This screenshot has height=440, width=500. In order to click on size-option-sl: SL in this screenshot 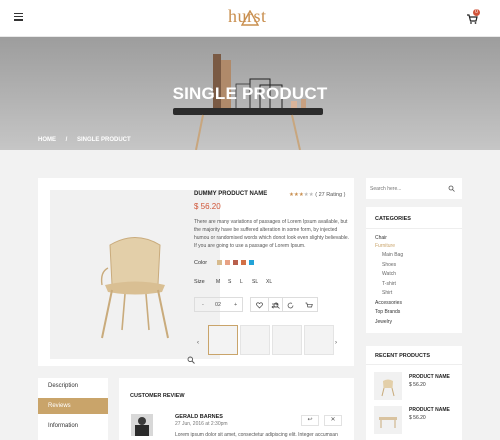, I will do `click(255, 282)`.